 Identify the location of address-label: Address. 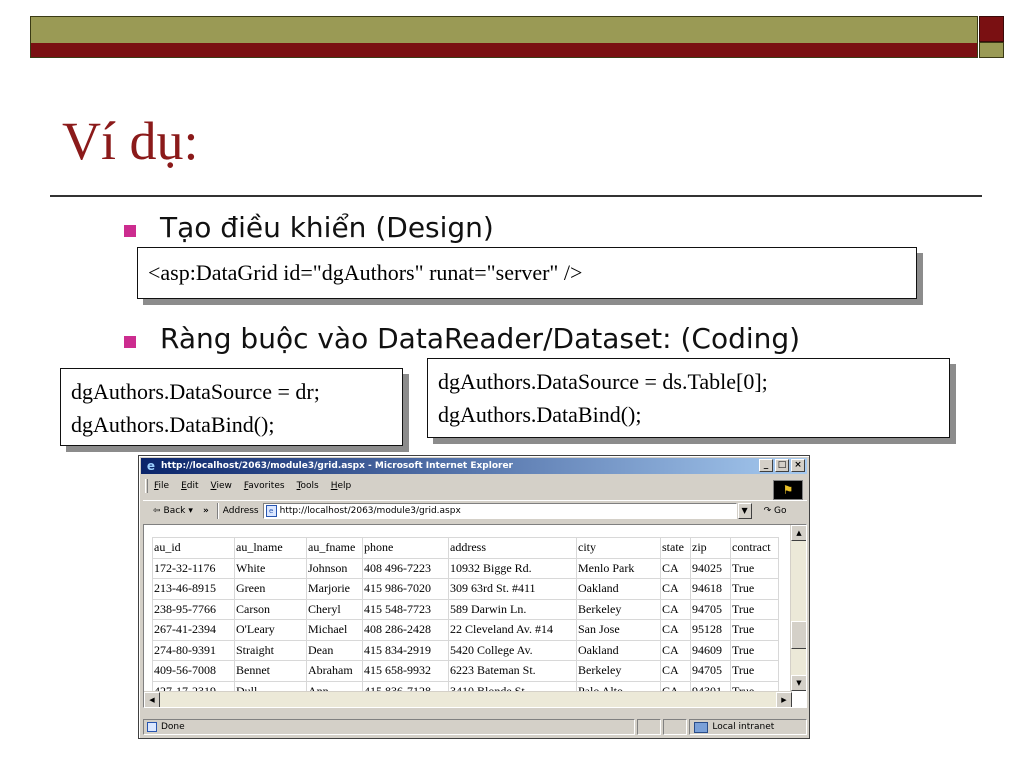
(240, 510).